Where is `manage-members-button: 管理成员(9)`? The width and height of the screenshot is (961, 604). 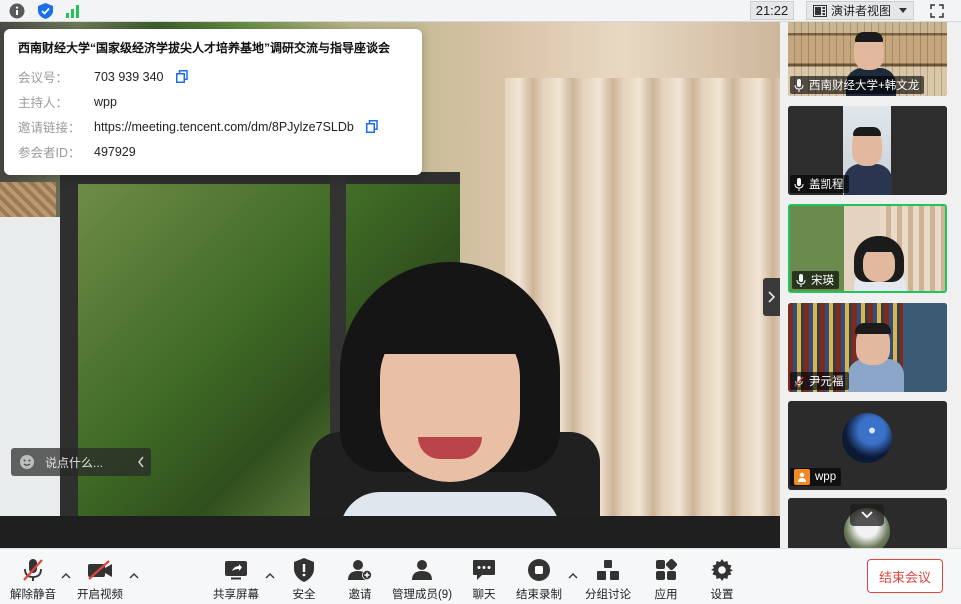
manage-members-button: 管理成员(9) is located at coordinates (422, 580).